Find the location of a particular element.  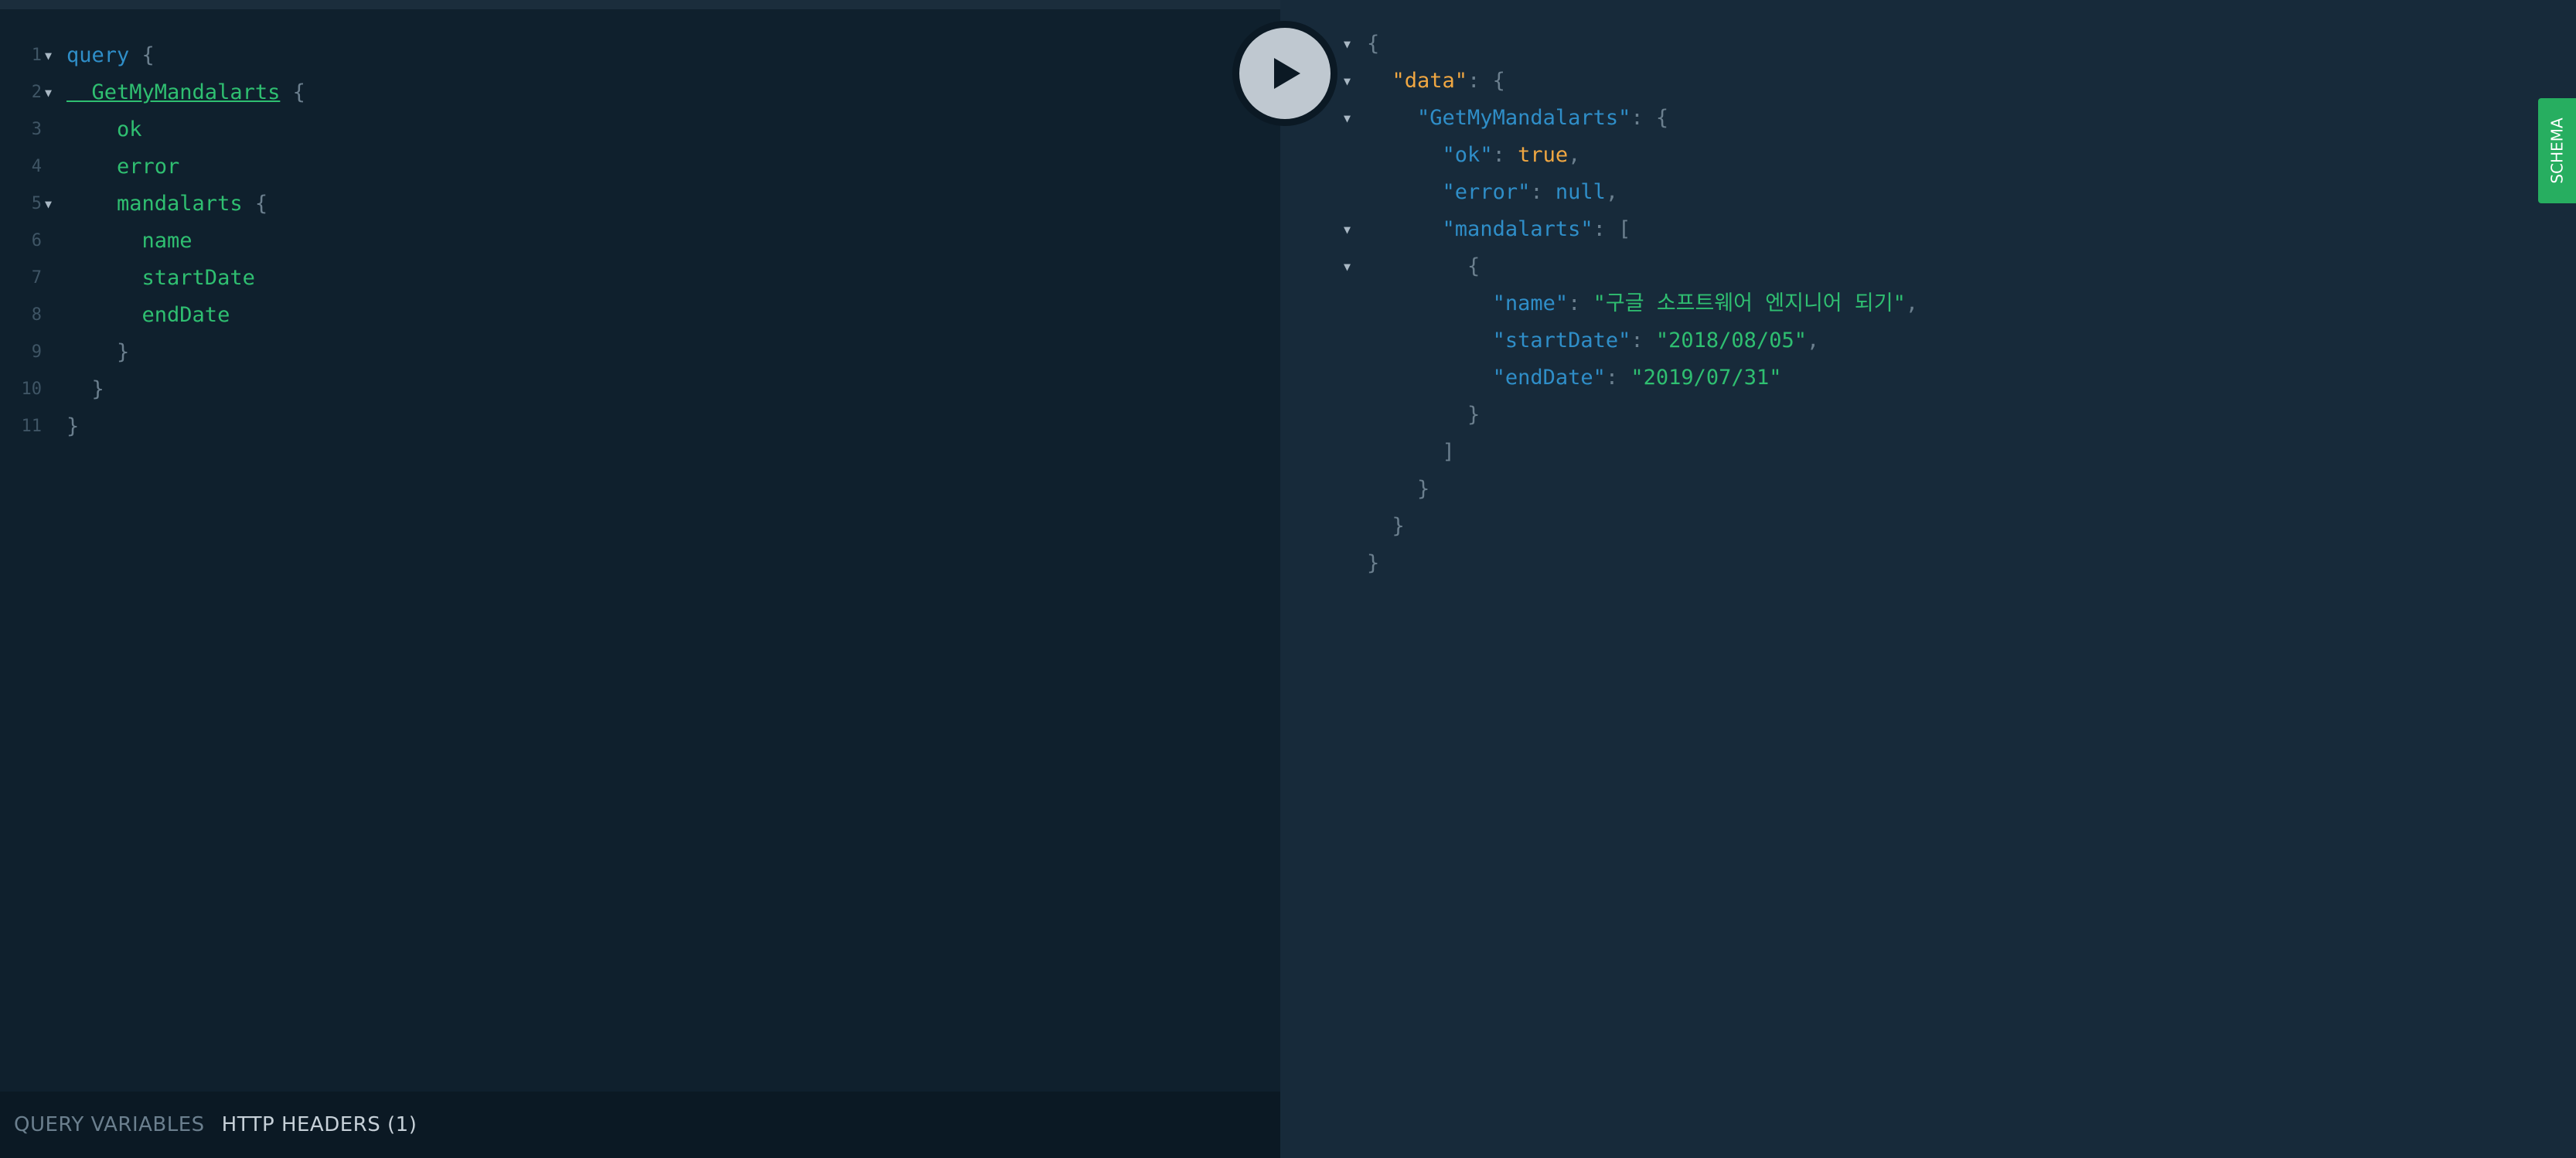

query-variables-tab: QUERY VARIABLES is located at coordinates (109, 1125).